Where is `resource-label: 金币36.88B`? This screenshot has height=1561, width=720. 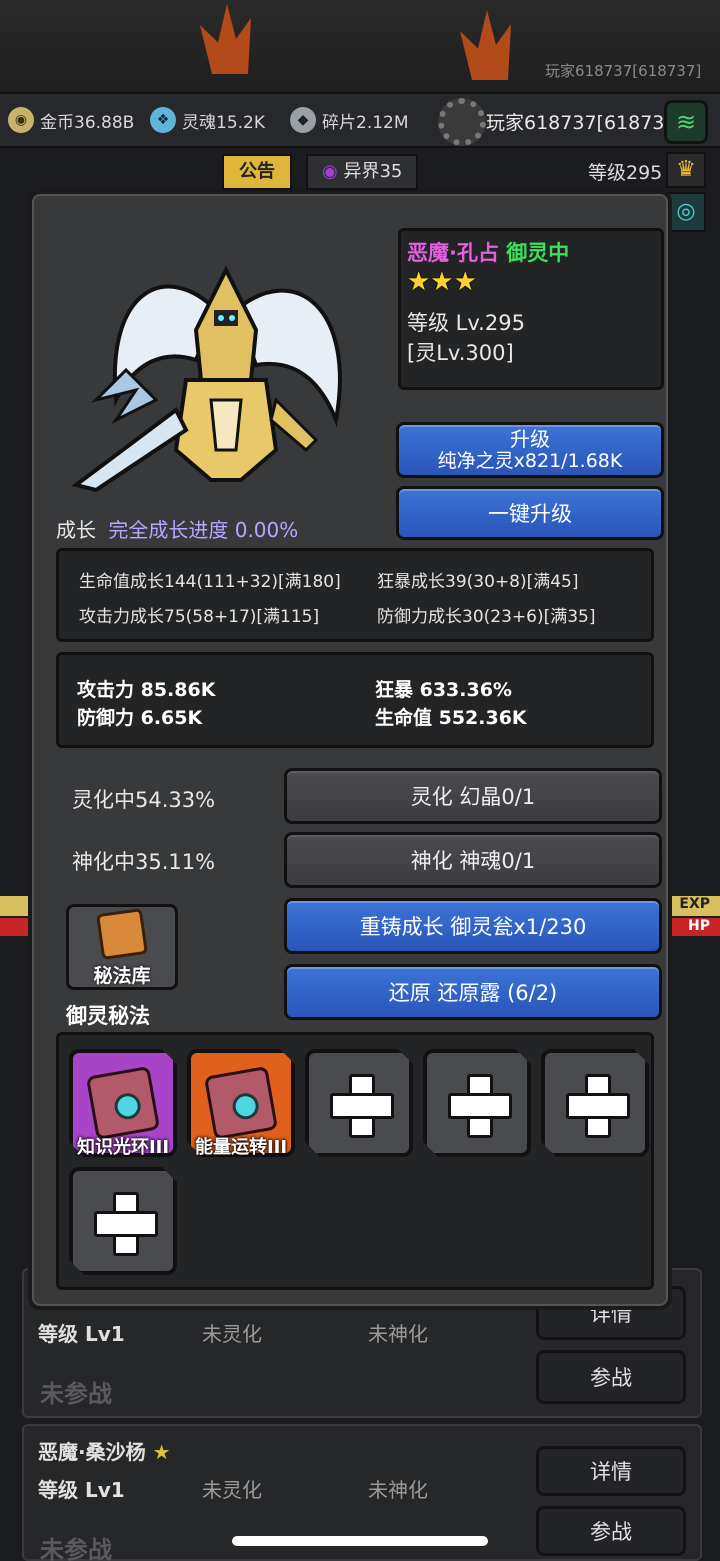 resource-label: 金币36.88B is located at coordinates (87, 122).